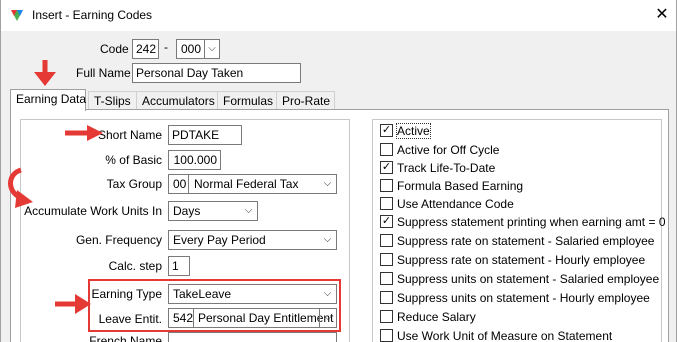 This screenshot has width=677, height=342. Describe the element at coordinates (92, 15) in the screenshot. I see `window-title: Insert - Earning Codes` at that location.